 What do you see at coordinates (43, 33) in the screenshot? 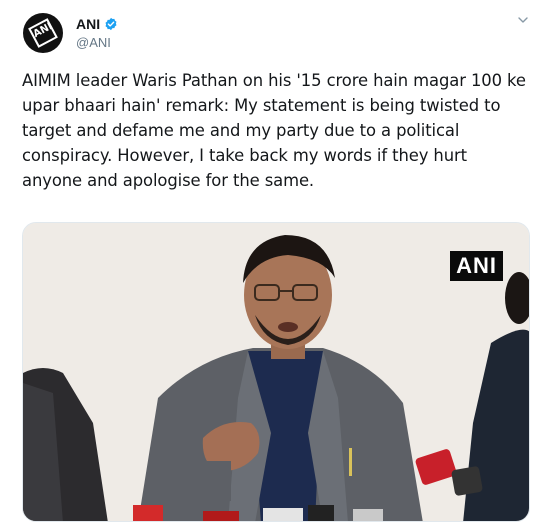
I see `avatar: ANI` at bounding box center [43, 33].